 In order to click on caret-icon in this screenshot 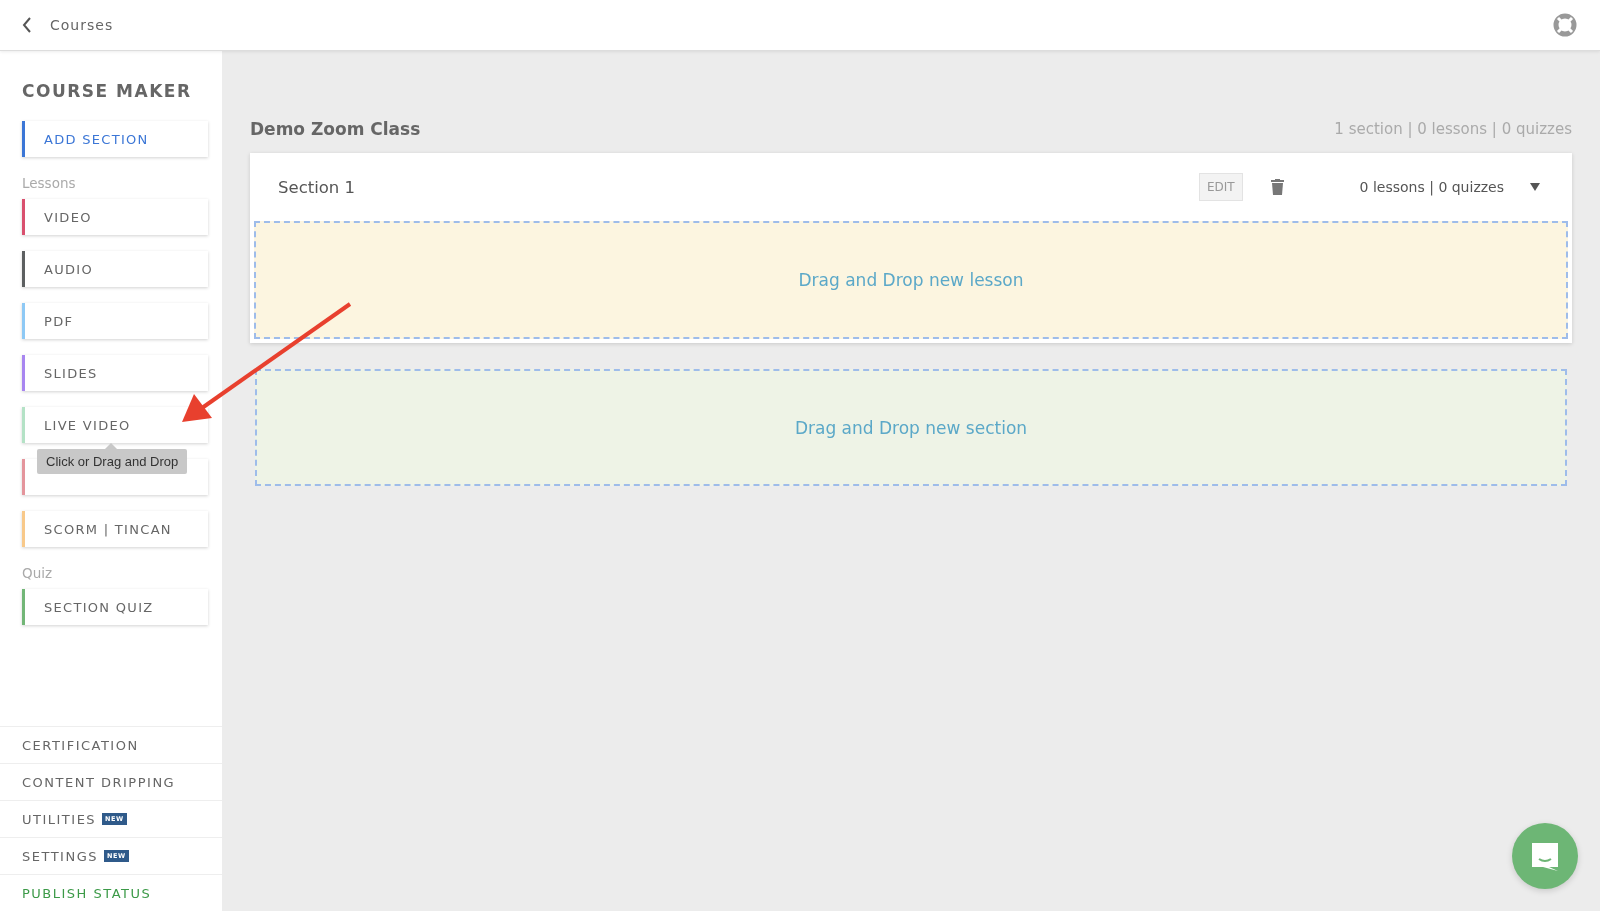, I will do `click(1535, 187)`.